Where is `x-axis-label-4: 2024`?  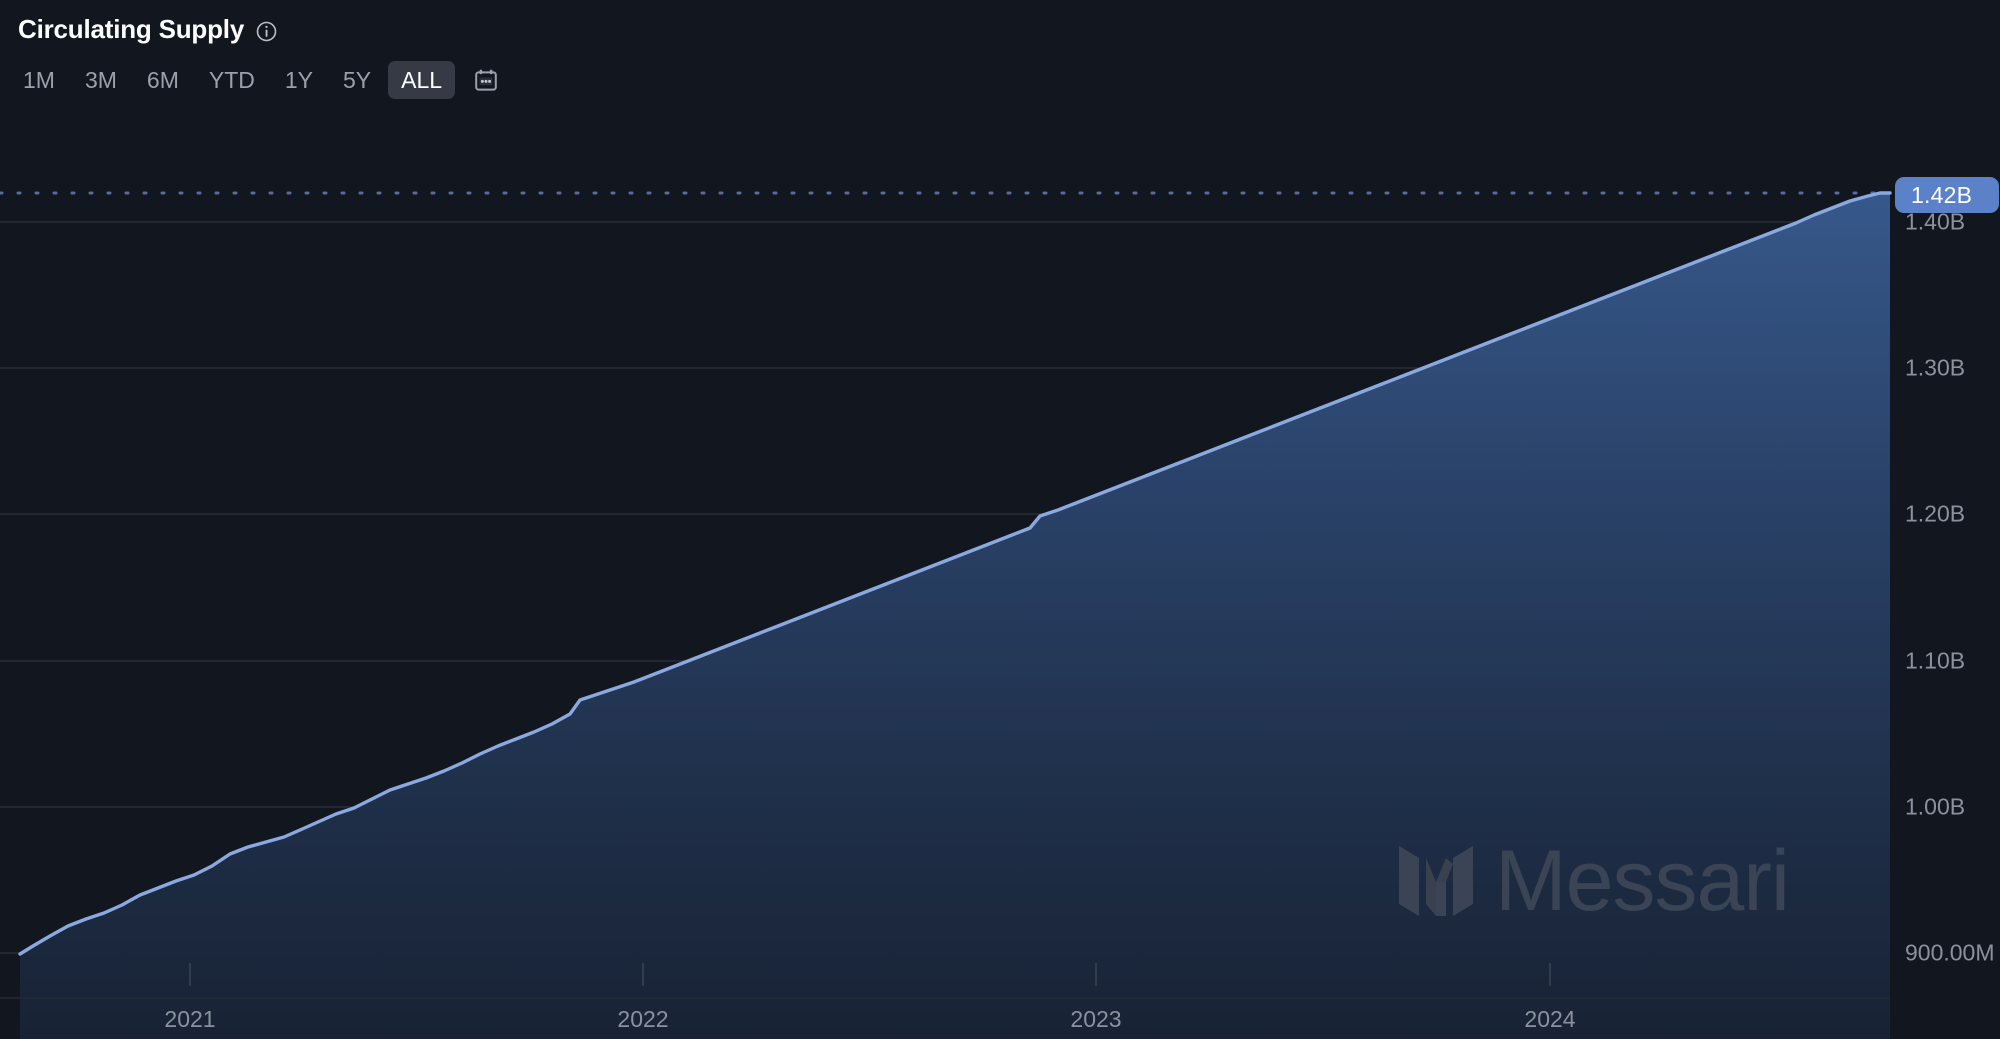 x-axis-label-4: 2024 is located at coordinates (1550, 1019).